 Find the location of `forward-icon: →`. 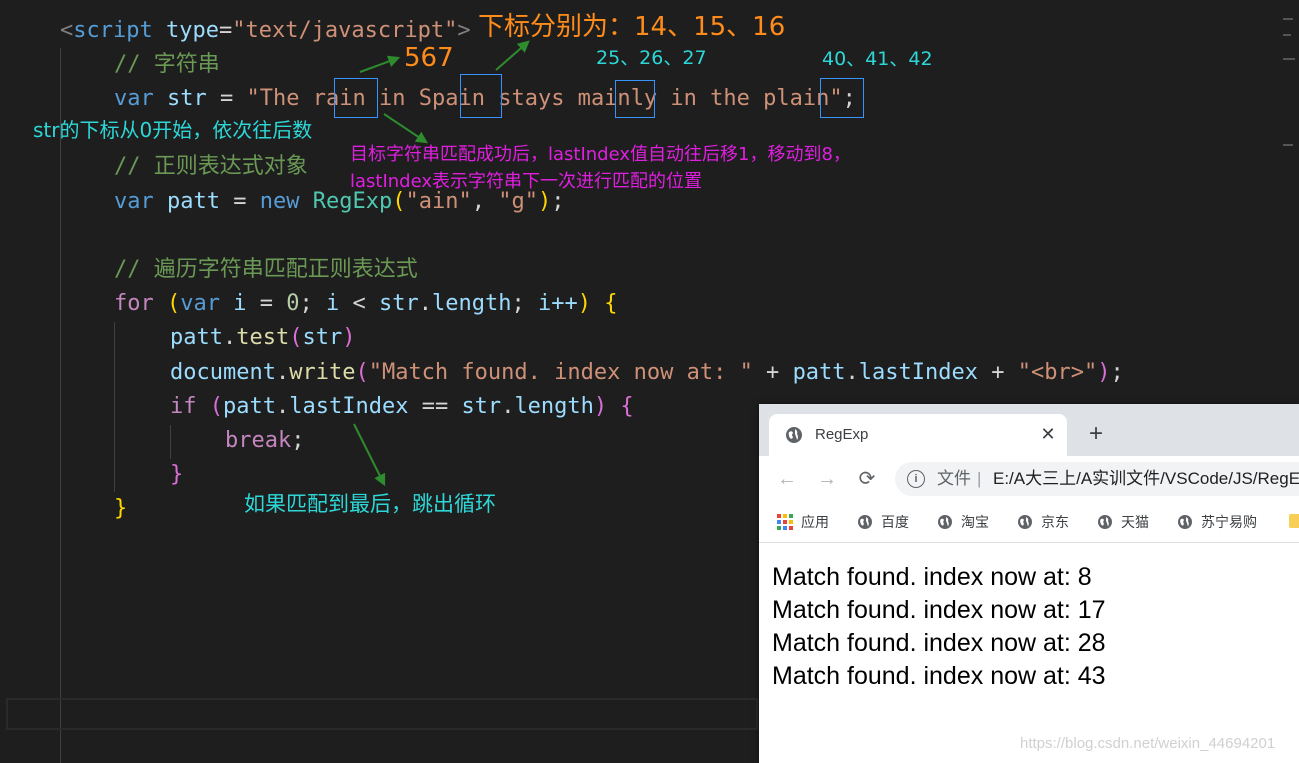

forward-icon: → is located at coordinates (827, 479).